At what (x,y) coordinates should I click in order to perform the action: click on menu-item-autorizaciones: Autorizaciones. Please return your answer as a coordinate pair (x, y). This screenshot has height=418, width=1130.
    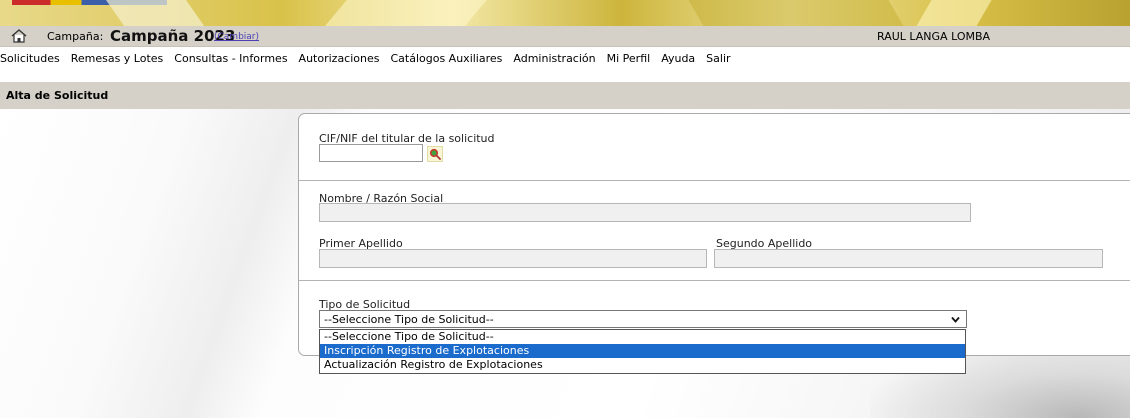
    Looking at the image, I should click on (339, 61).